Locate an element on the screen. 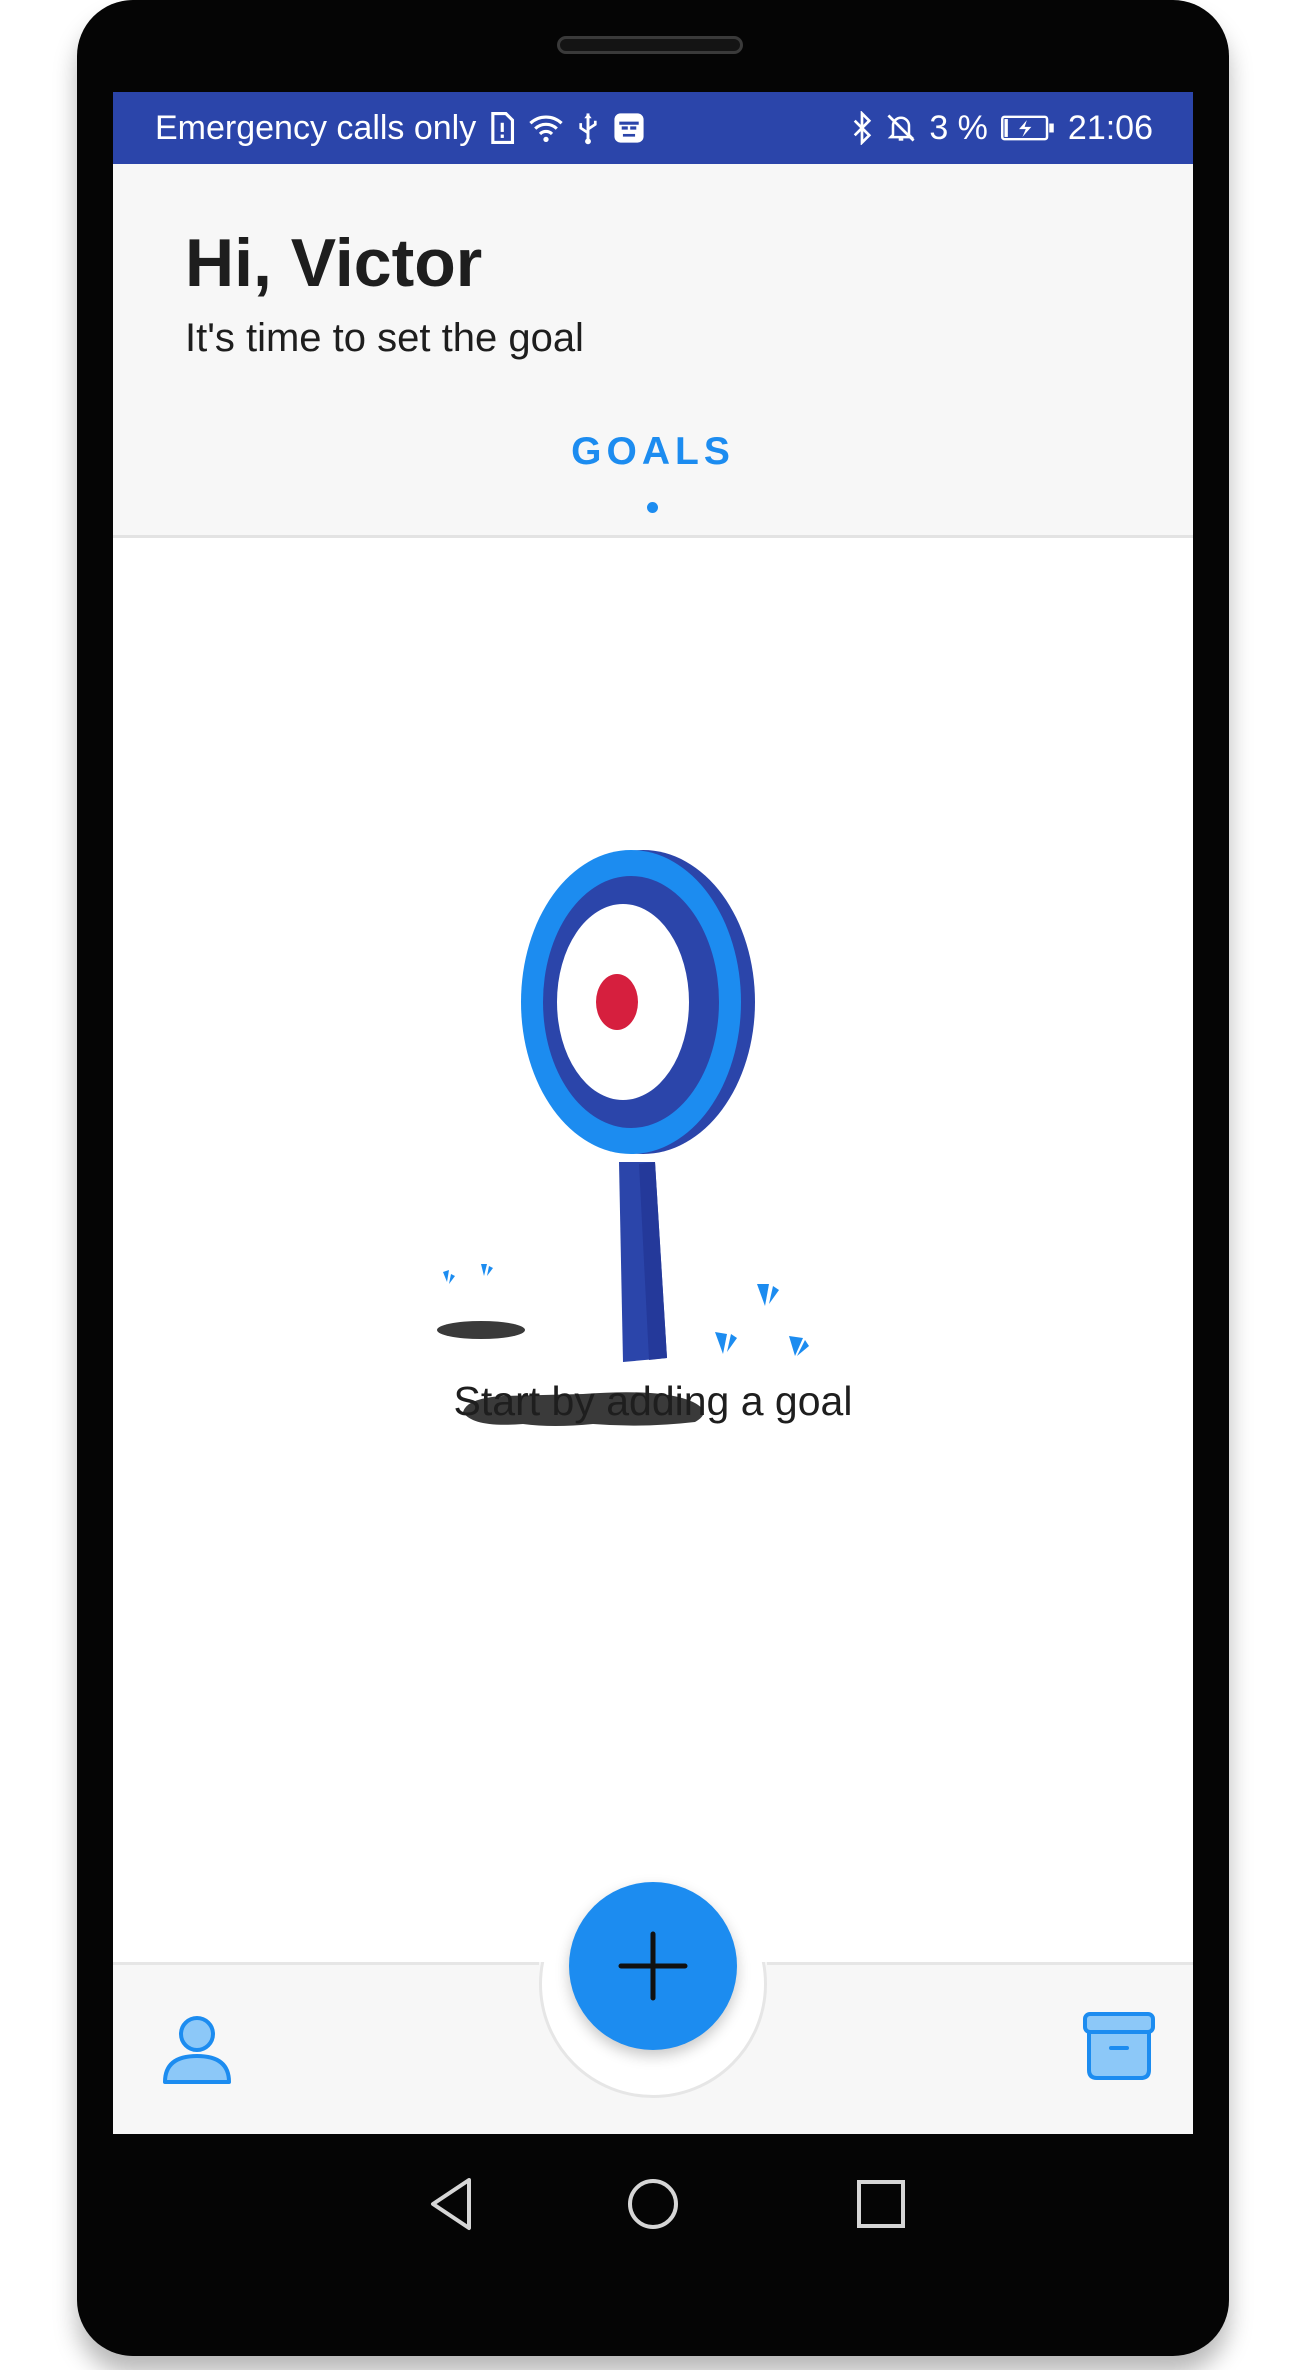 The height and width of the screenshot is (2370, 1305). bottom-bar-divider-left is located at coordinates (326, 1963).